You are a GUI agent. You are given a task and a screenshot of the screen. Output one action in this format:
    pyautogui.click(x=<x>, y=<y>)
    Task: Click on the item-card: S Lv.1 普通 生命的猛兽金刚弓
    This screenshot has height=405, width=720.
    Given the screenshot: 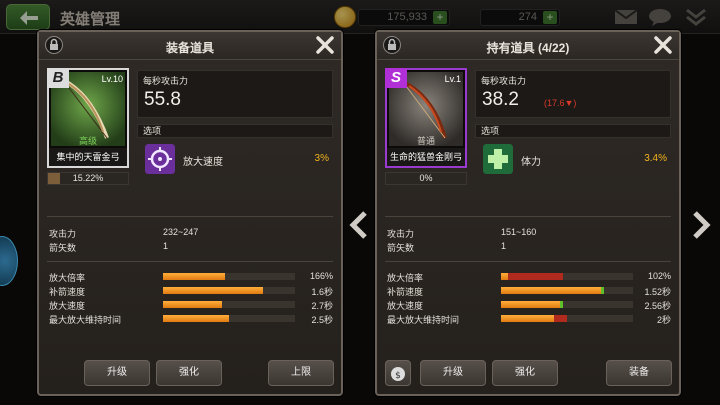 What is the action you would take?
    pyautogui.click(x=426, y=118)
    